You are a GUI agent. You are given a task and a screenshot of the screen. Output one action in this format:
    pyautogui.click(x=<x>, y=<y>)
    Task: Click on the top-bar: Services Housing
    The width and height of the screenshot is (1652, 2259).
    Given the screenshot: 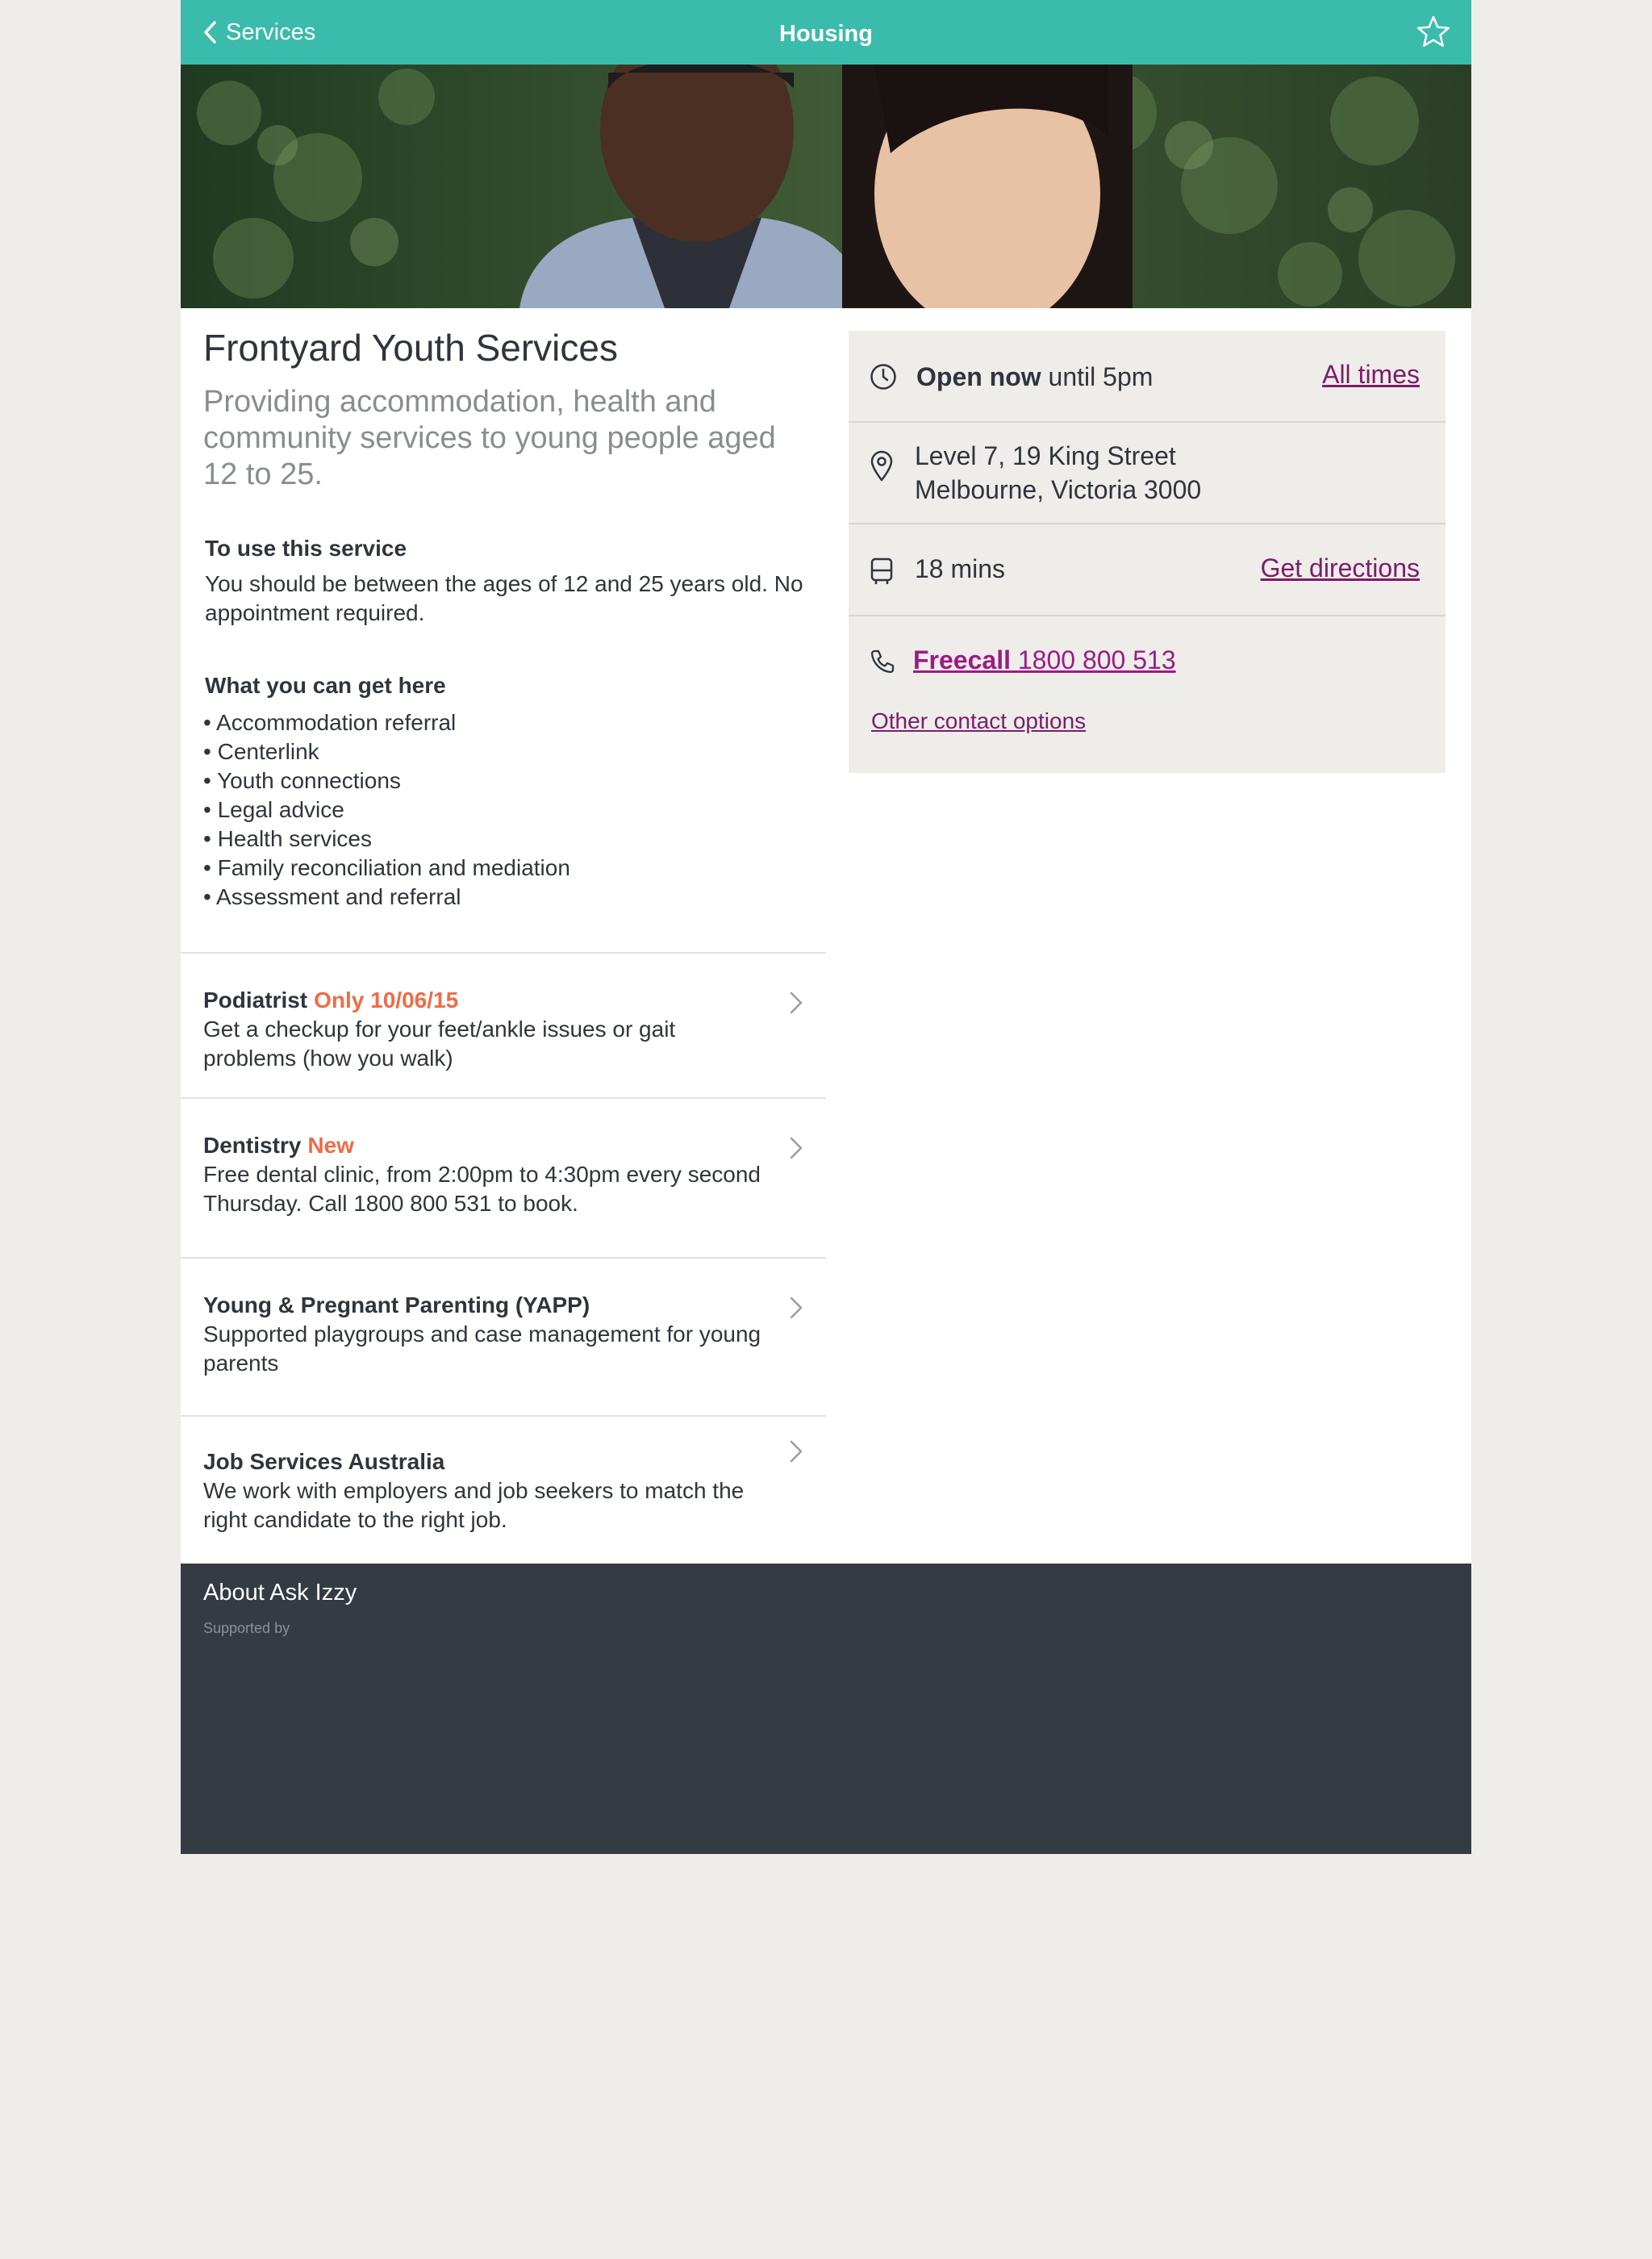 What is the action you would take?
    pyautogui.click(x=826, y=33)
    